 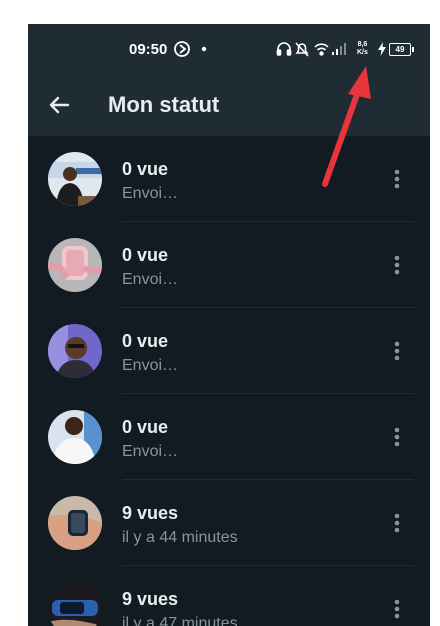 I want to click on headphones-icon, so click(x=284, y=49).